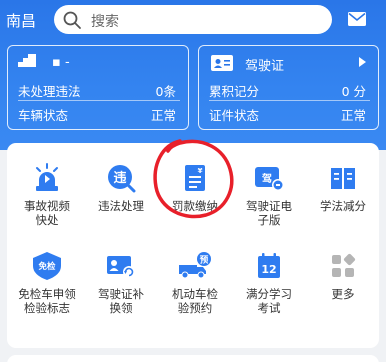  I want to click on exempt-badge-icon: 免检, so click(47, 266).